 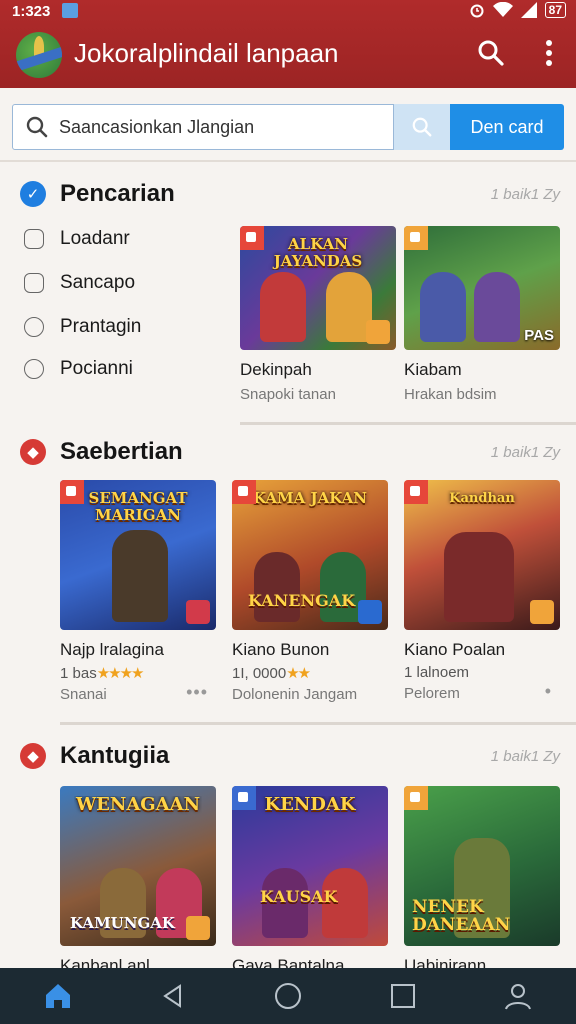 I want to click on filter-option: Loadanr, so click(x=77, y=239).